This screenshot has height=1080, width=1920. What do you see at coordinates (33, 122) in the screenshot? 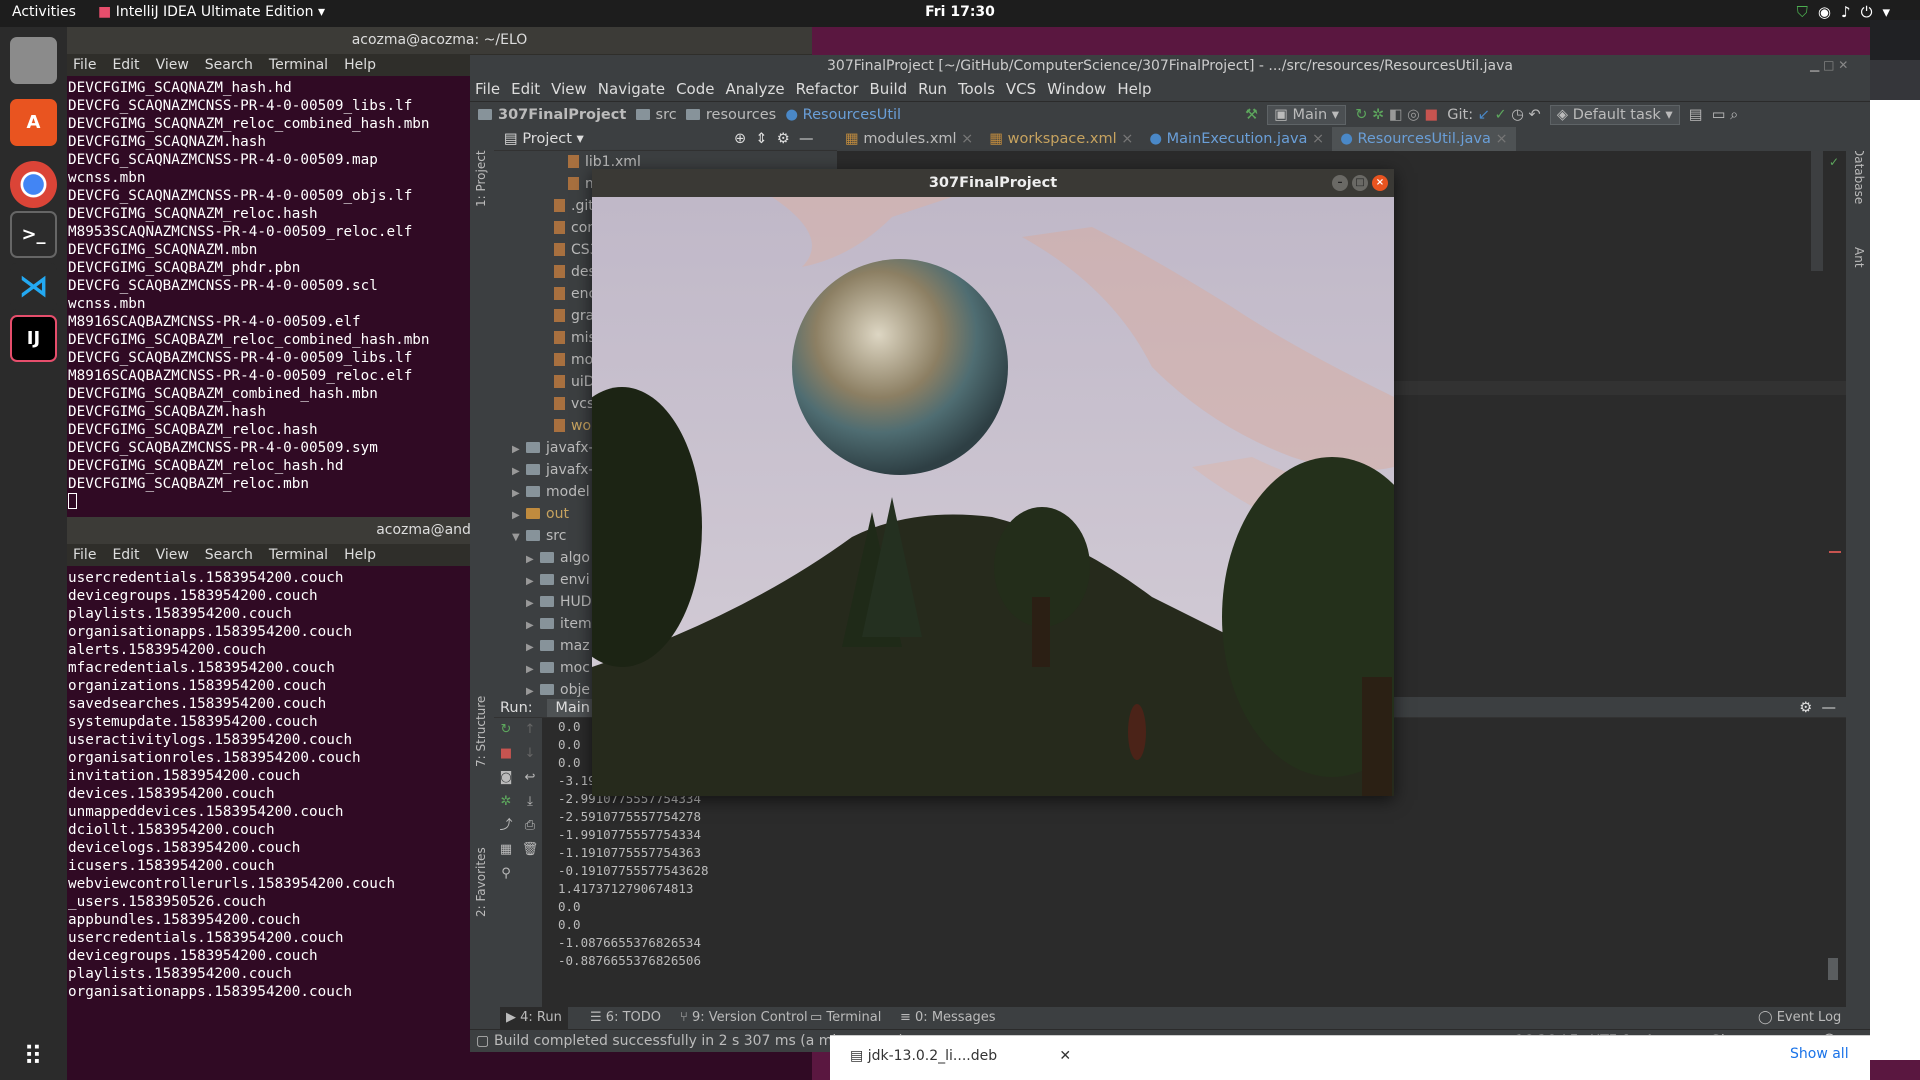
I see `software-center-icon: A` at bounding box center [33, 122].